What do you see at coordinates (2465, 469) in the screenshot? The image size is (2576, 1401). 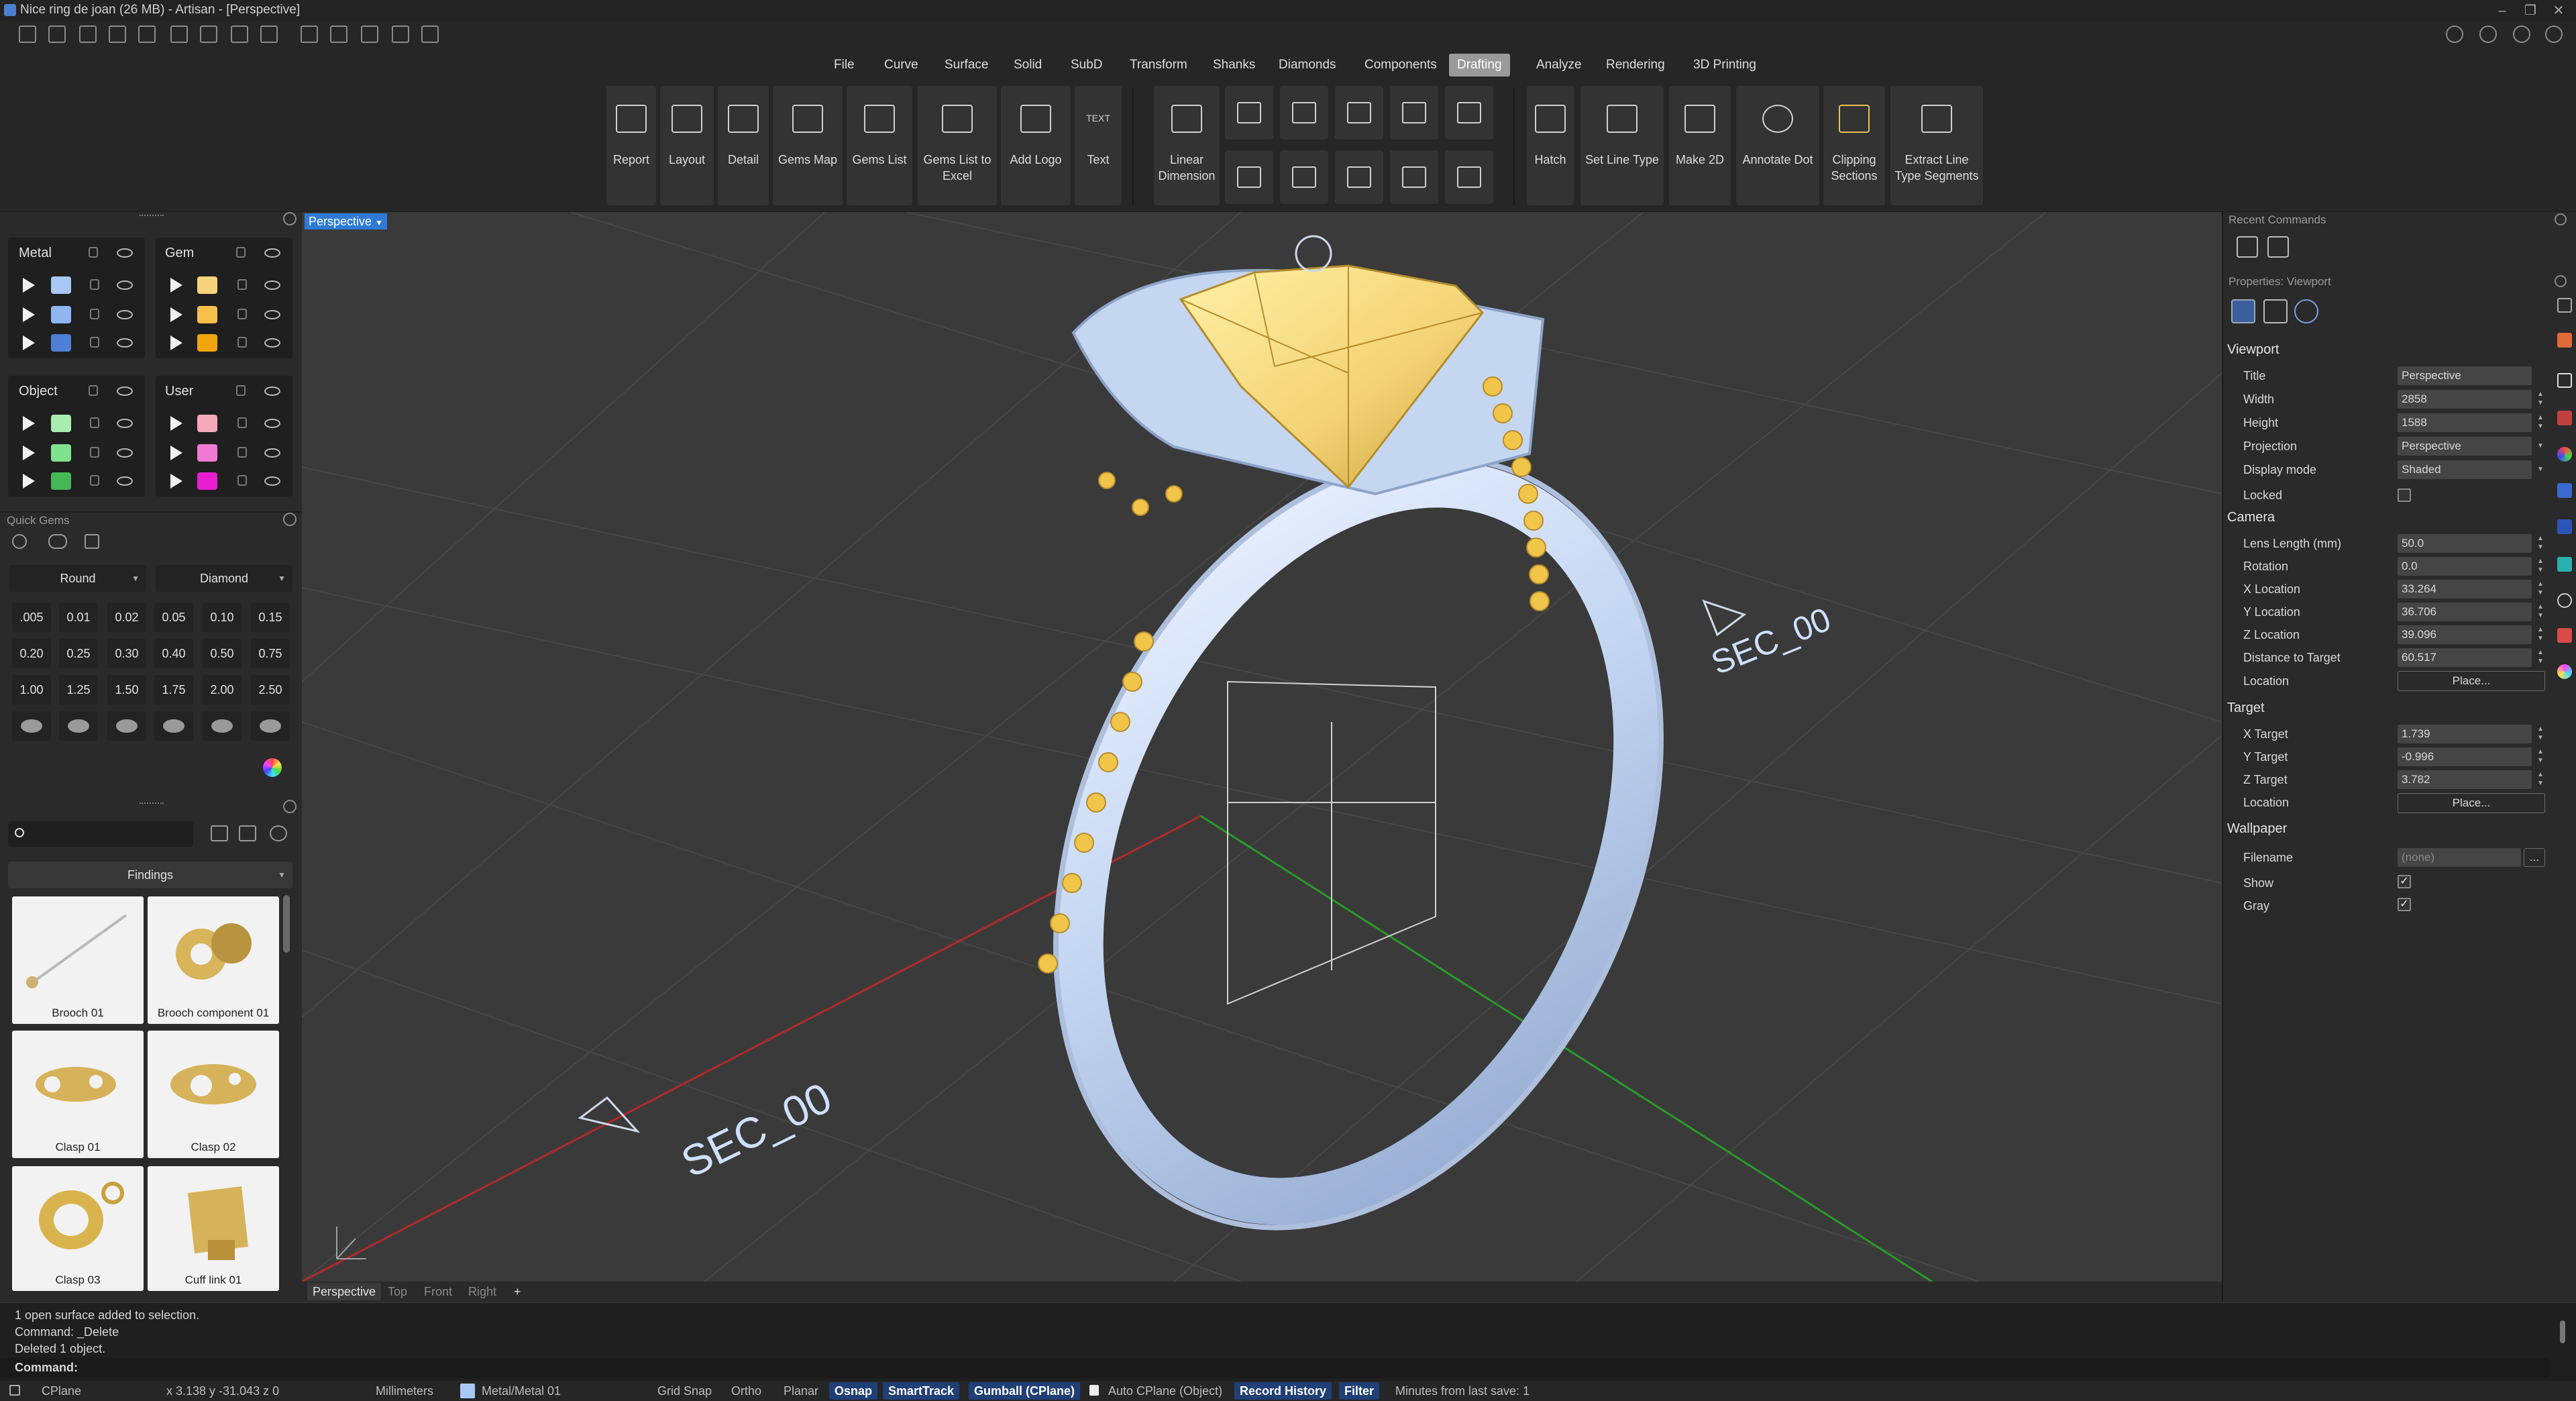 I see `property-value-field: Shaded` at bounding box center [2465, 469].